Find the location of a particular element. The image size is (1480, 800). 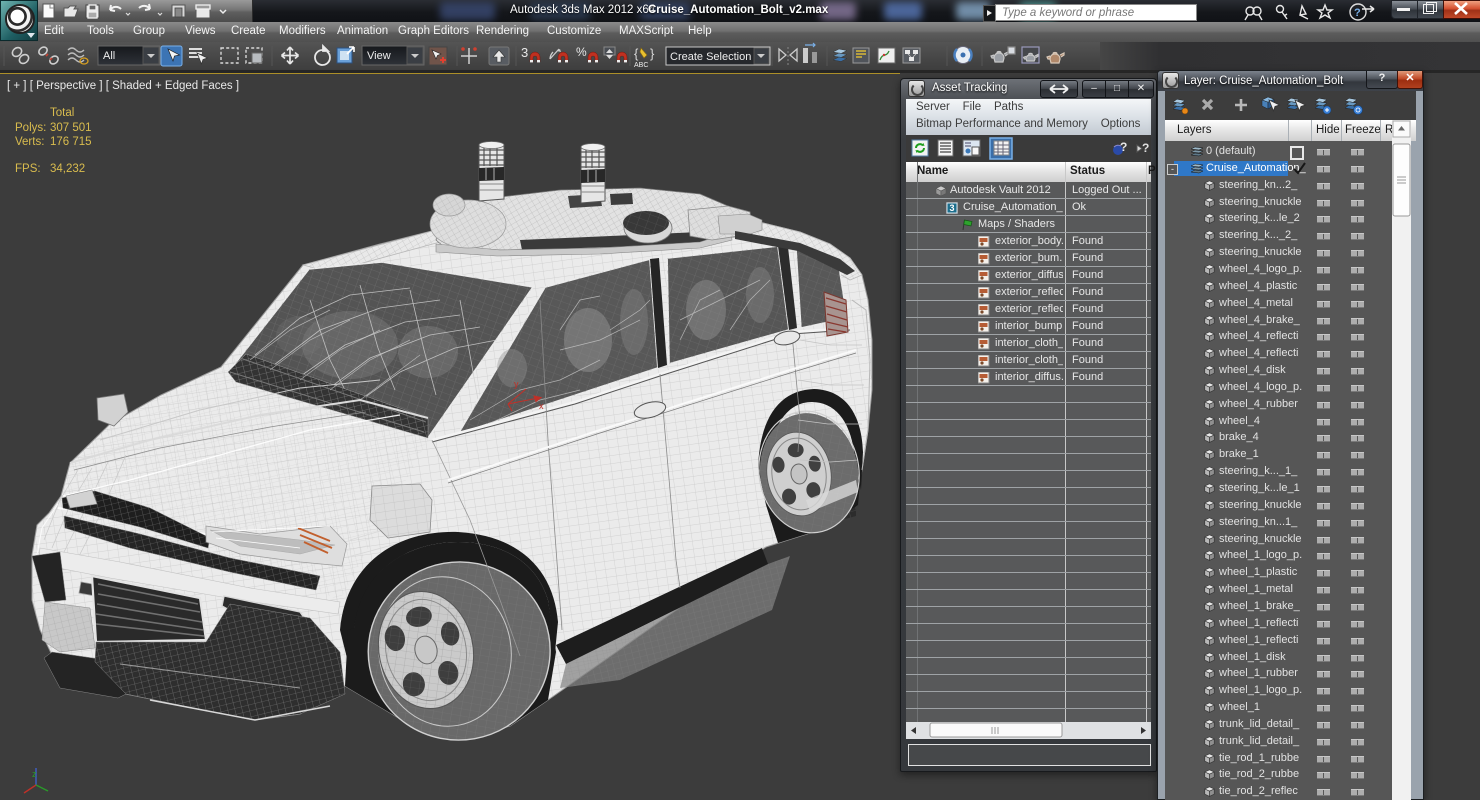

svg-text: ABC is located at coordinates (641, 65).